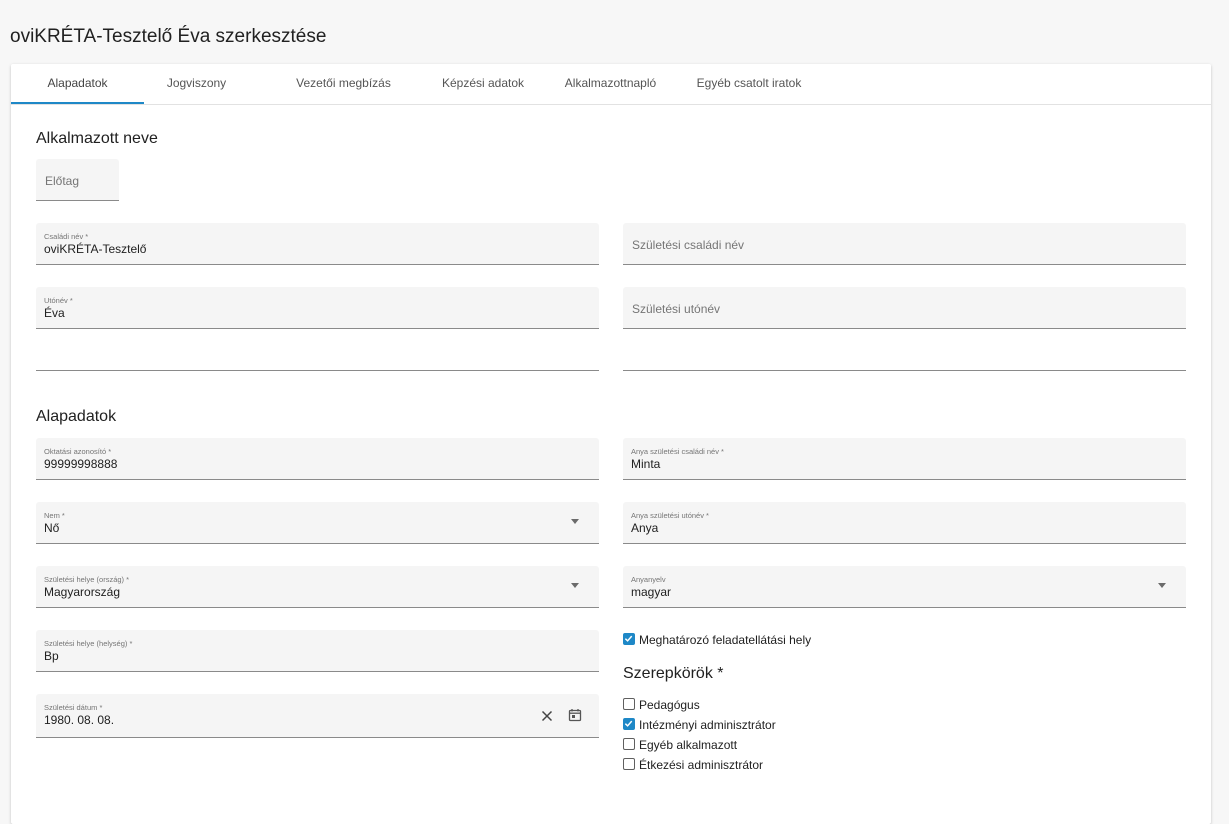  What do you see at coordinates (483, 84) in the screenshot?
I see `tab-kepzesi-adatok: Képzési adatok` at bounding box center [483, 84].